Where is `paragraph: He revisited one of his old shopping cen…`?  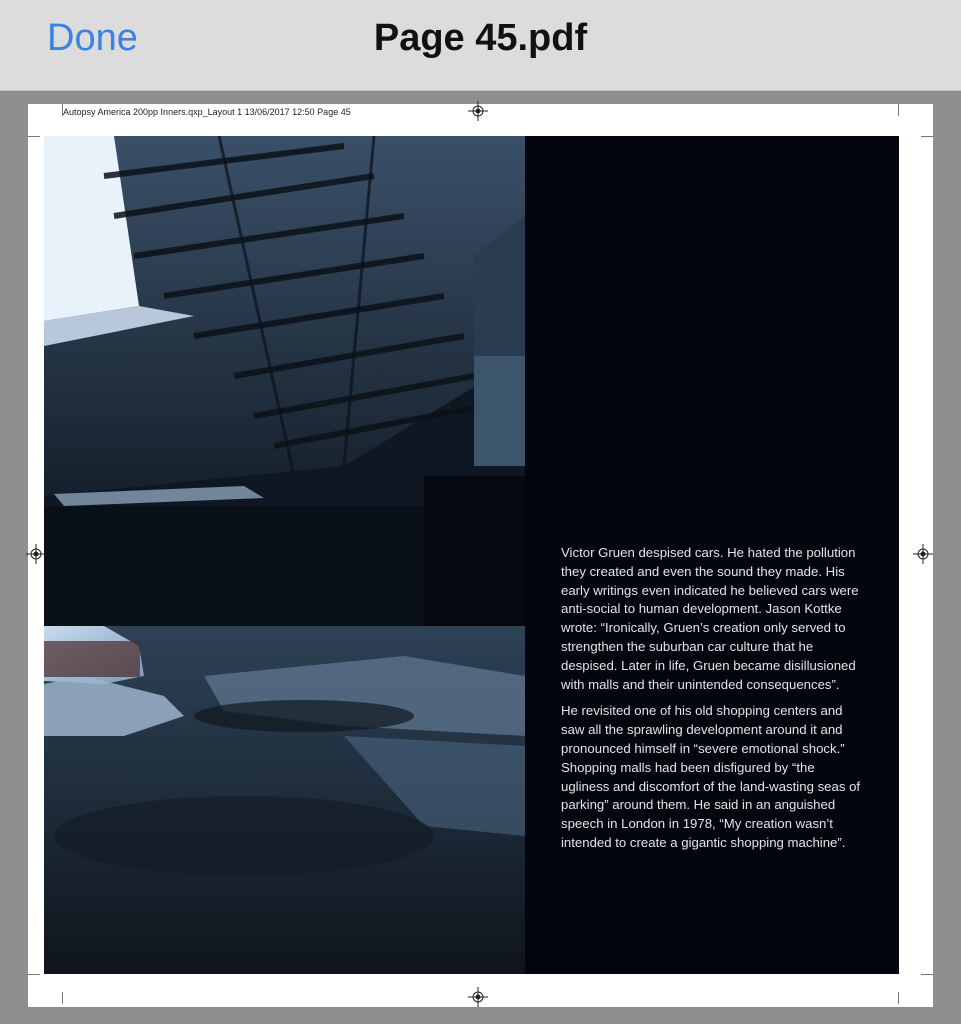
paragraph: He revisited one of his old shopping cen… is located at coordinates (711, 776).